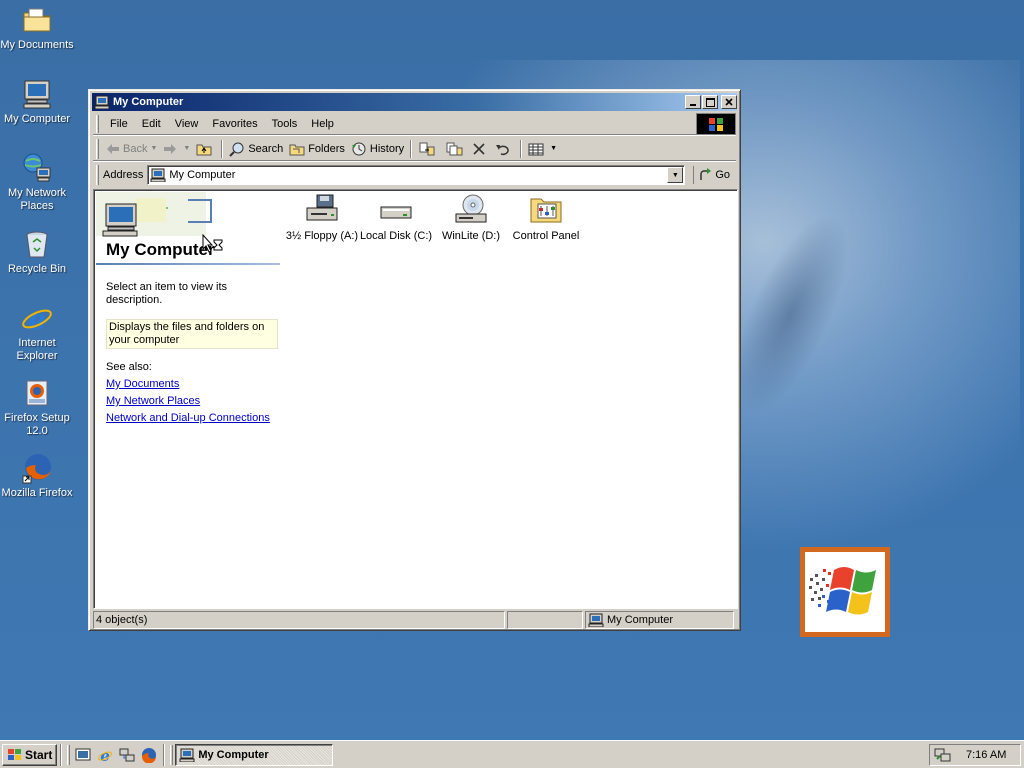  I want to click on undo-button, so click(504, 149).